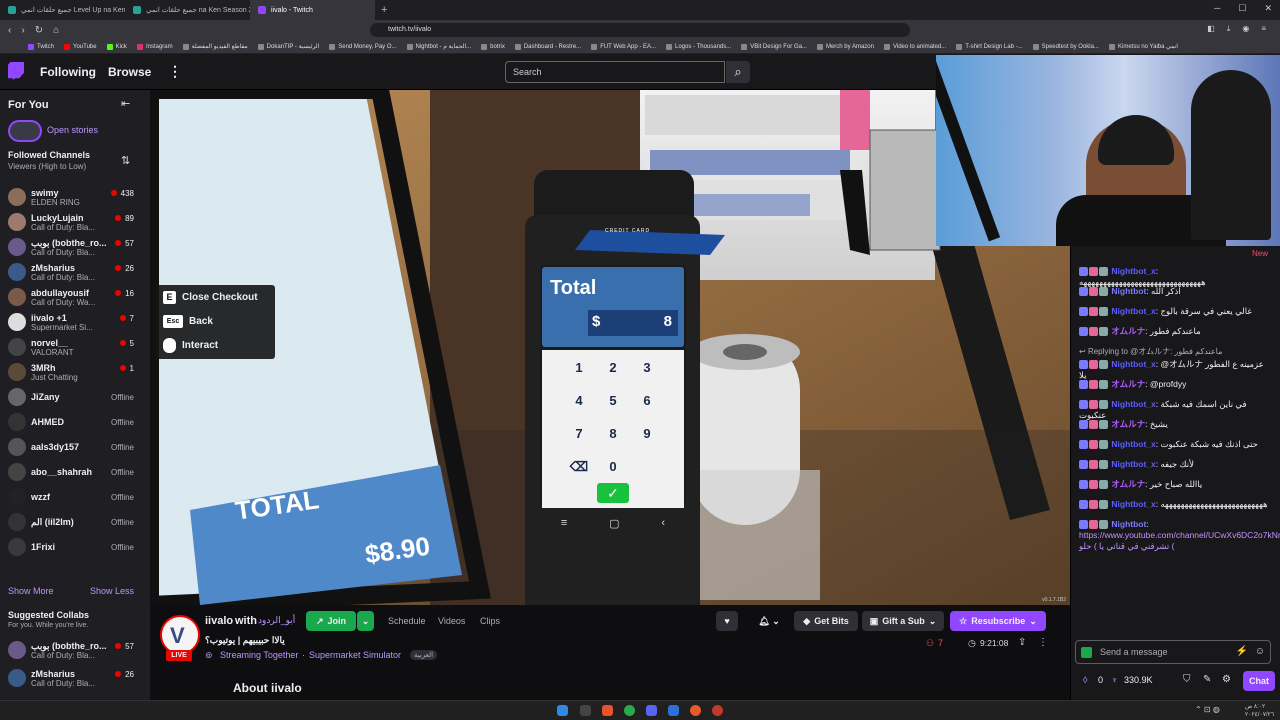 Image resolution: width=1280 pixels, height=720 pixels. I want to click on sidebar-channel: norvel__ VALORANT 5, so click(75, 347).